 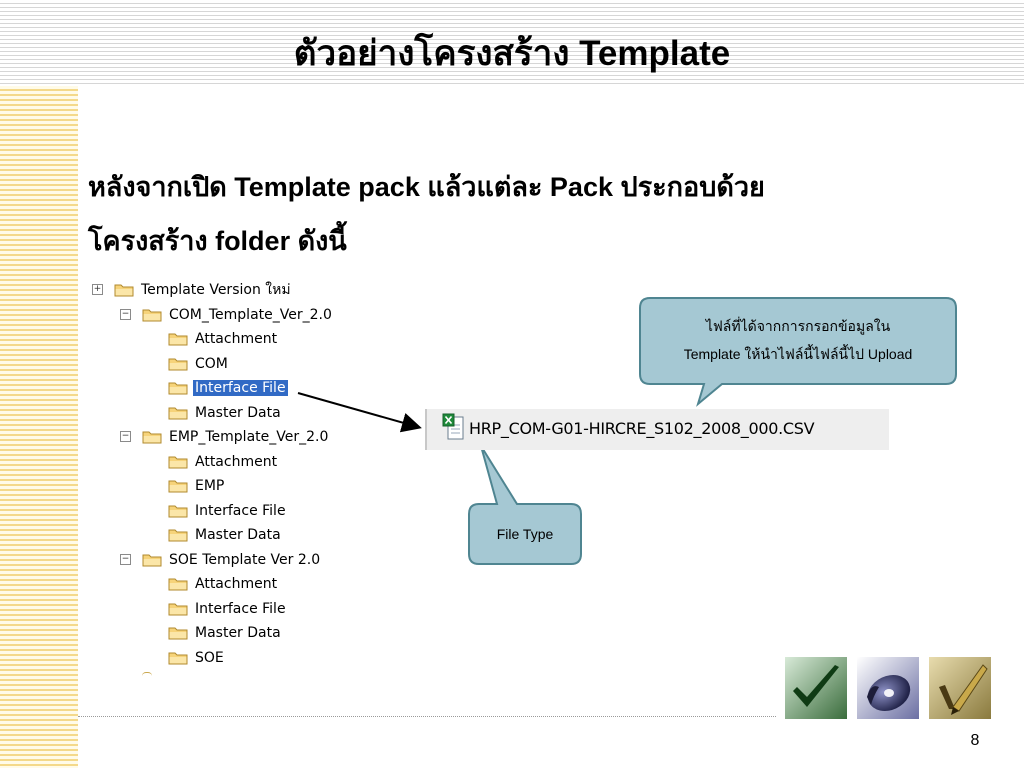 I want to click on cd-disc-image, so click(x=888, y=688).